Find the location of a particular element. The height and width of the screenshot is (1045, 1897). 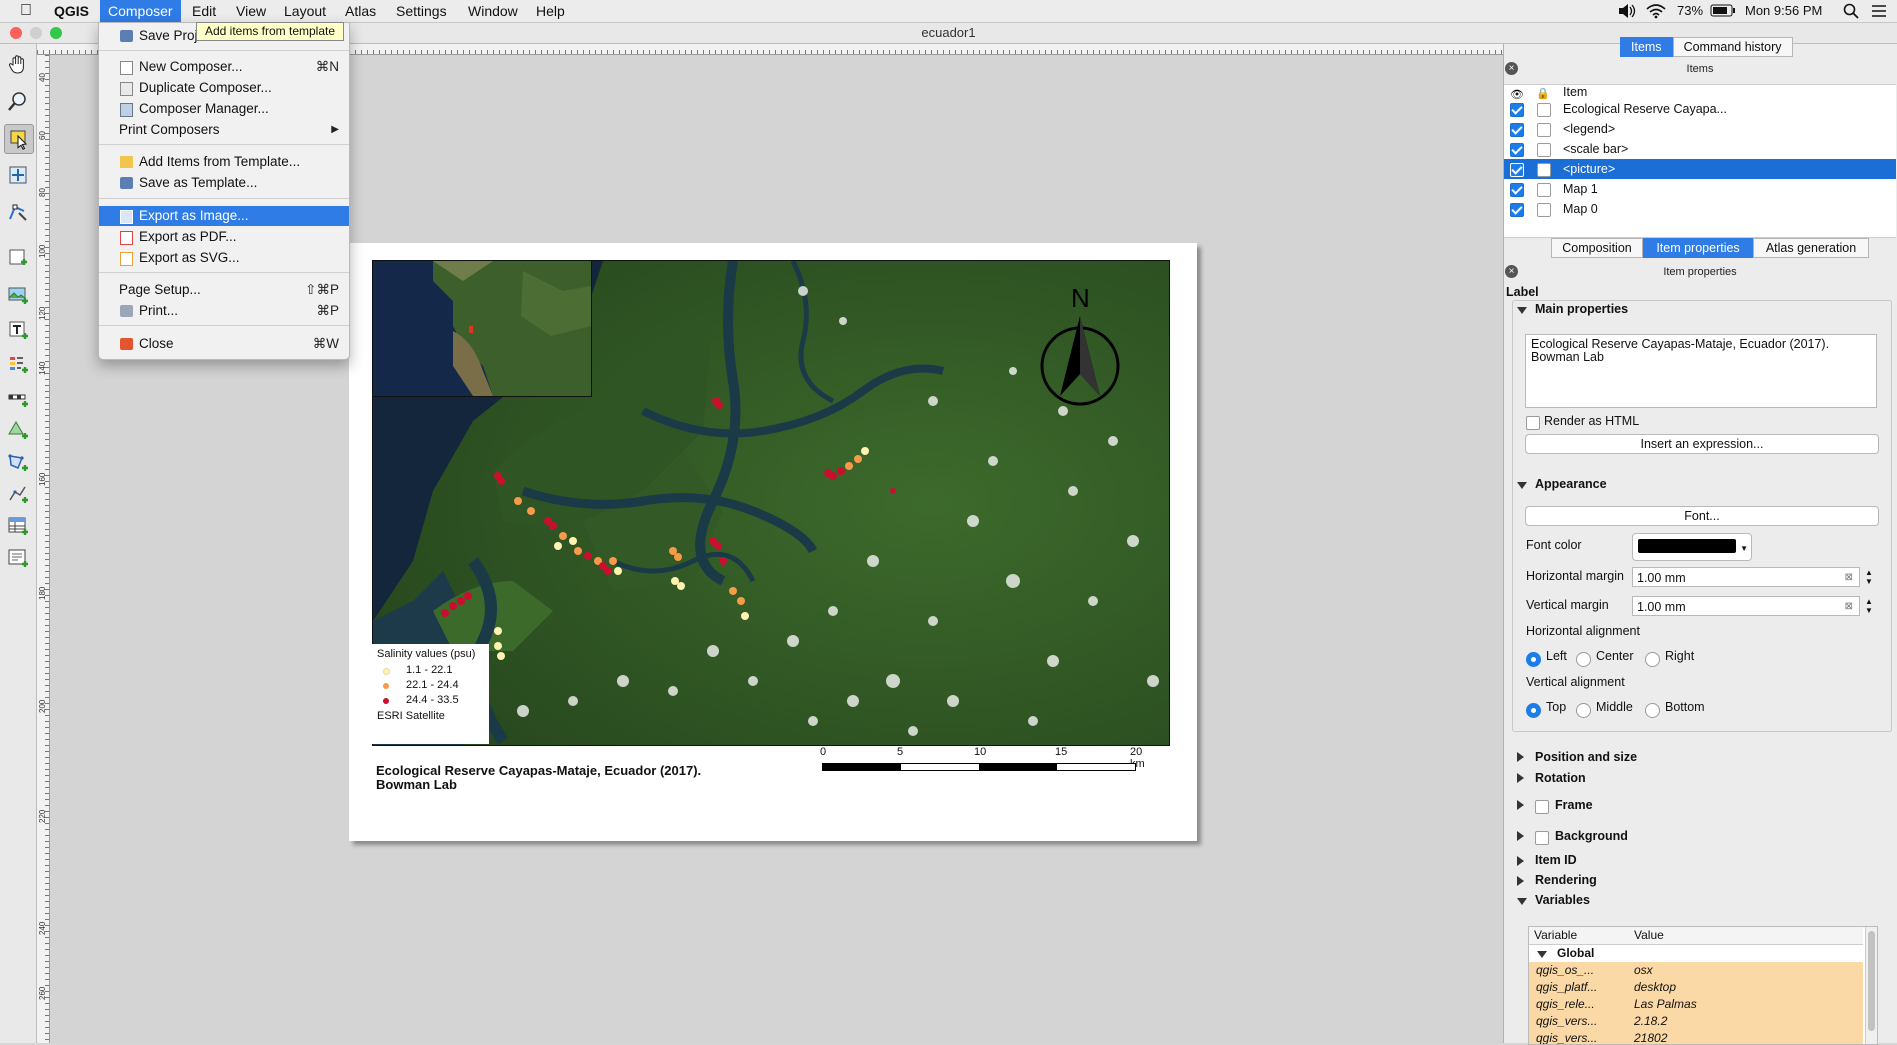

tab-command-history: Command history is located at coordinates (1732, 47).